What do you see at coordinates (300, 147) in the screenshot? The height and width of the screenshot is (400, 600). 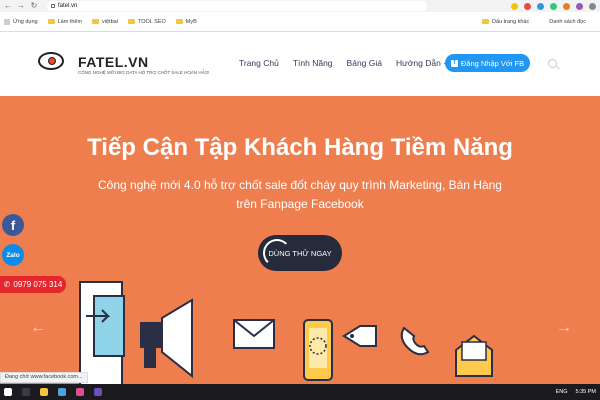 I see `hero-title: Tiếp Cận Tập Khách Hàng Tiềm Năng` at bounding box center [300, 147].